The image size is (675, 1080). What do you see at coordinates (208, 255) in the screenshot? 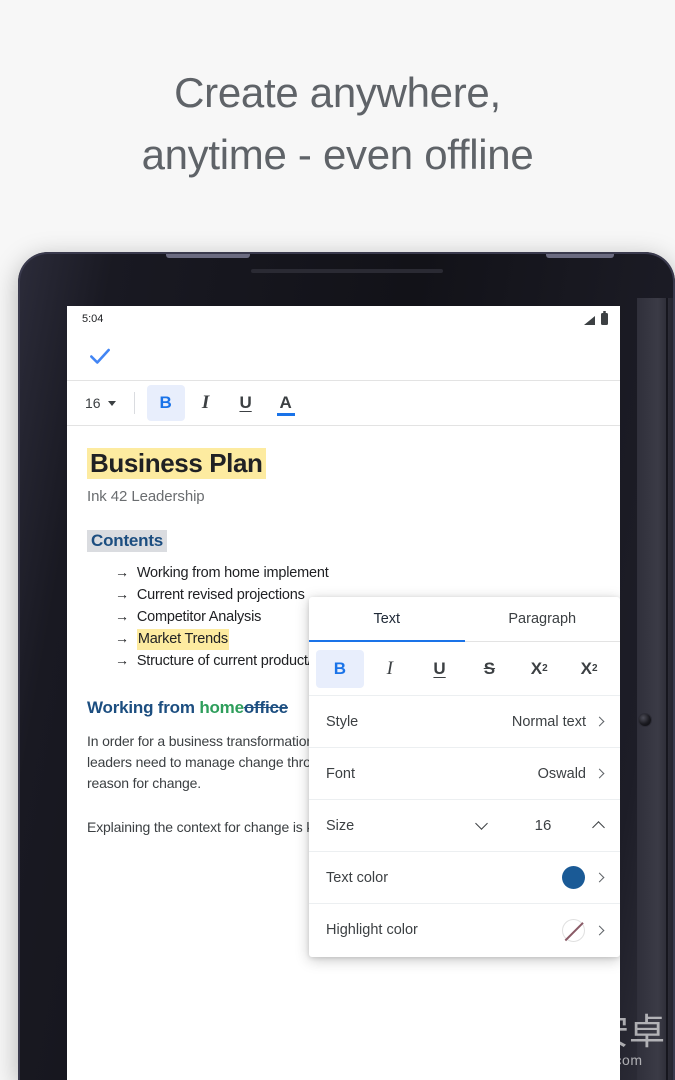
I see `device-top-accent-left` at bounding box center [208, 255].